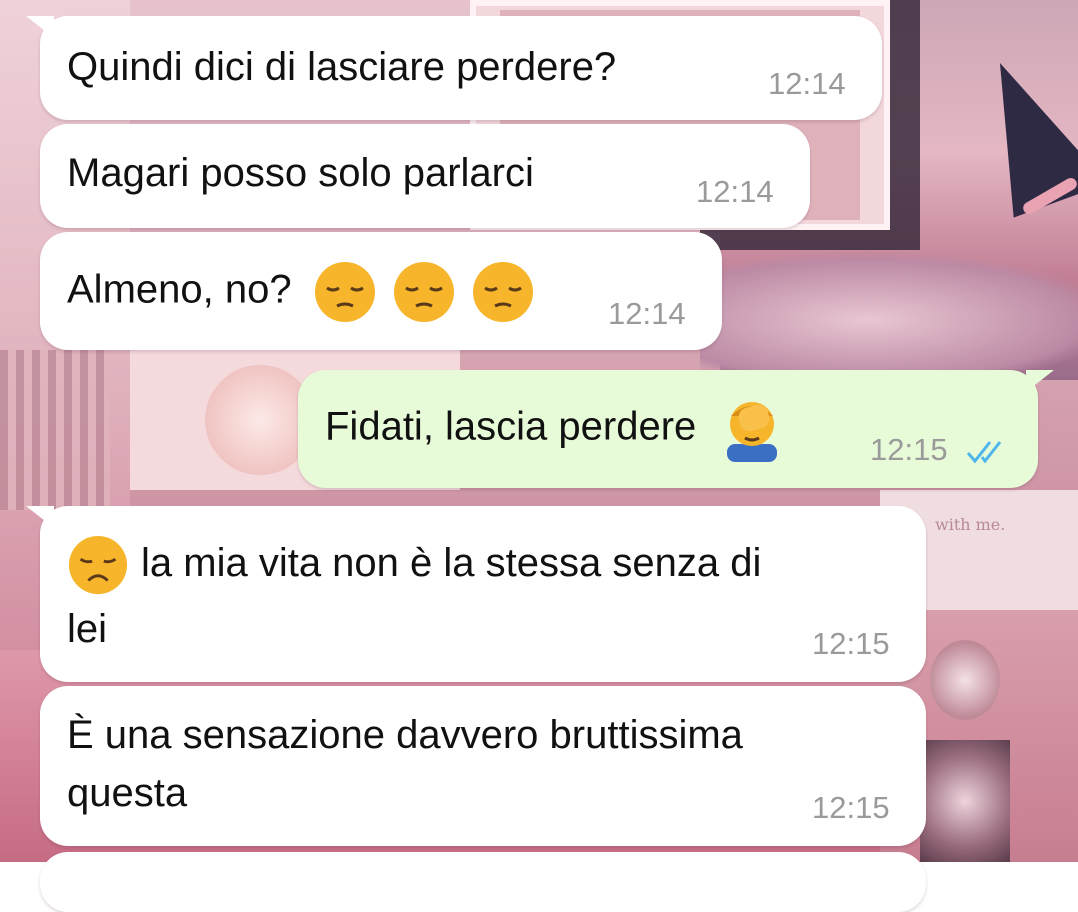 The image size is (1078, 912). Describe the element at coordinates (483, 882) in the screenshot. I see `message-bubble-incoming-partial` at that location.